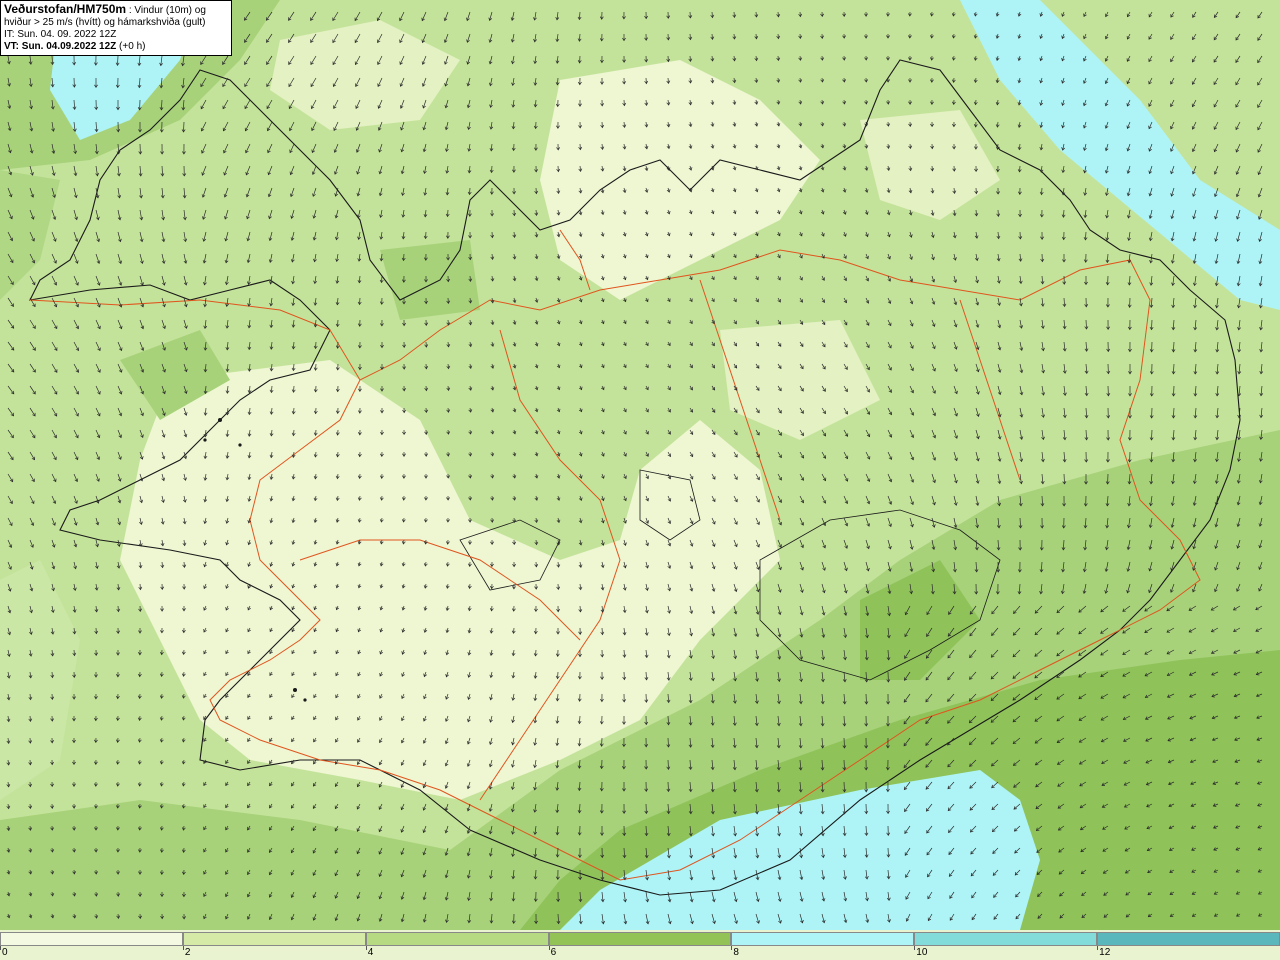 The height and width of the screenshot is (960, 1280). What do you see at coordinates (131, 46) in the screenshot?
I see `forecast-offset: (+0 h)` at bounding box center [131, 46].